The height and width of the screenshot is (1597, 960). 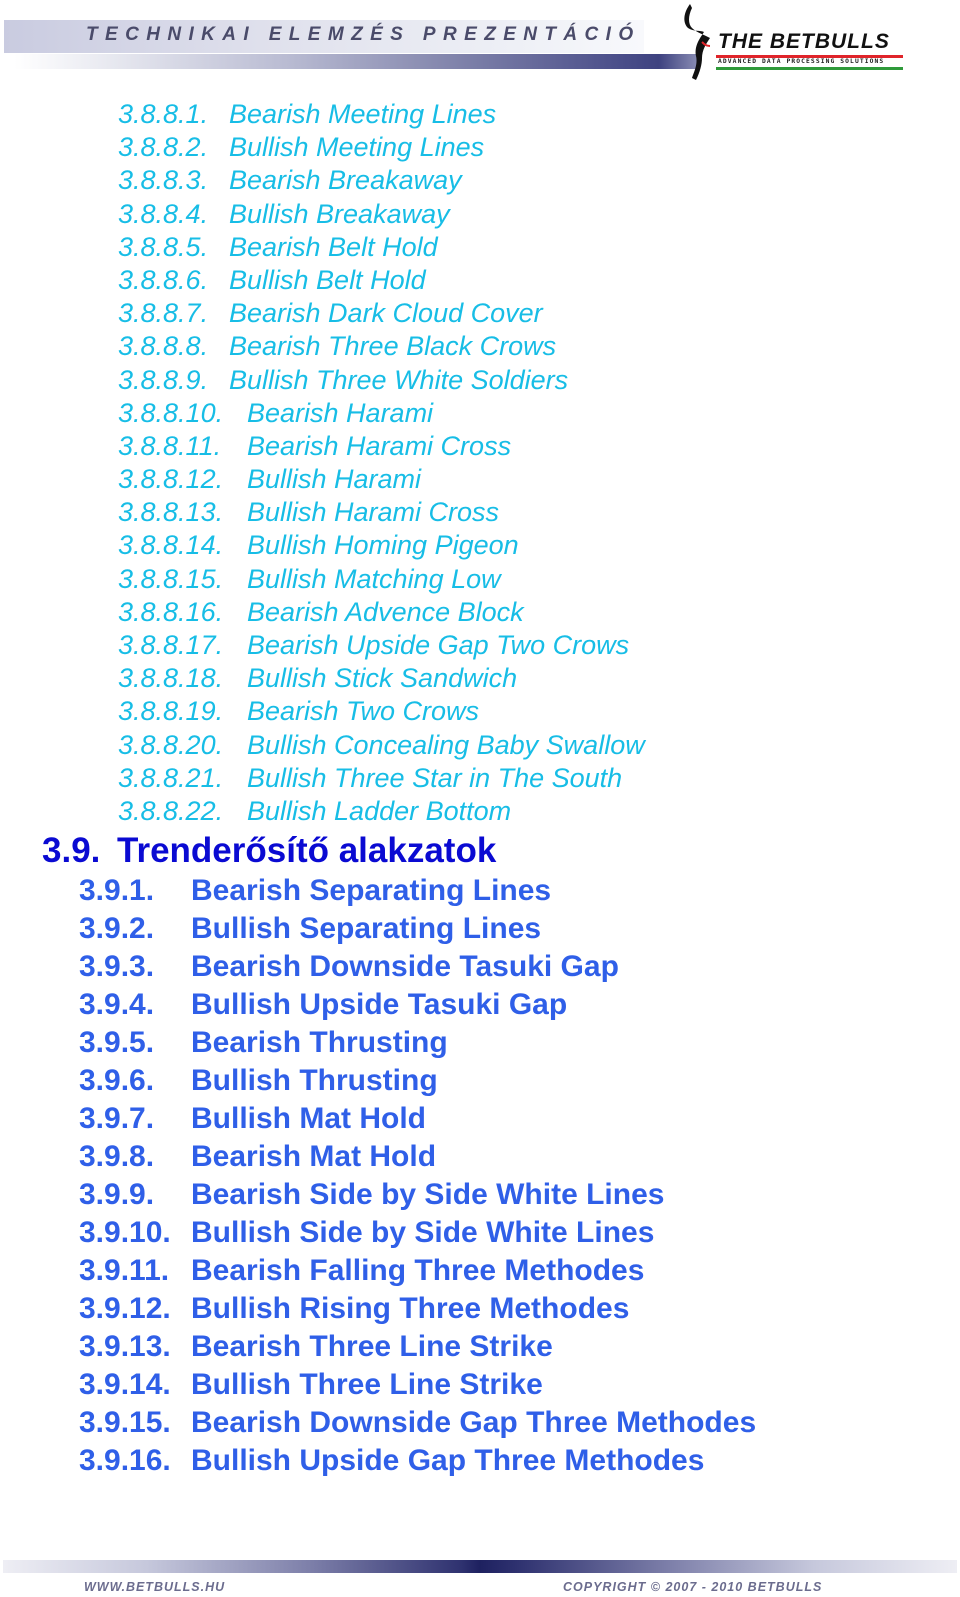 I want to click on toc-entry-number: 3.8.8.8., so click(x=163, y=346).